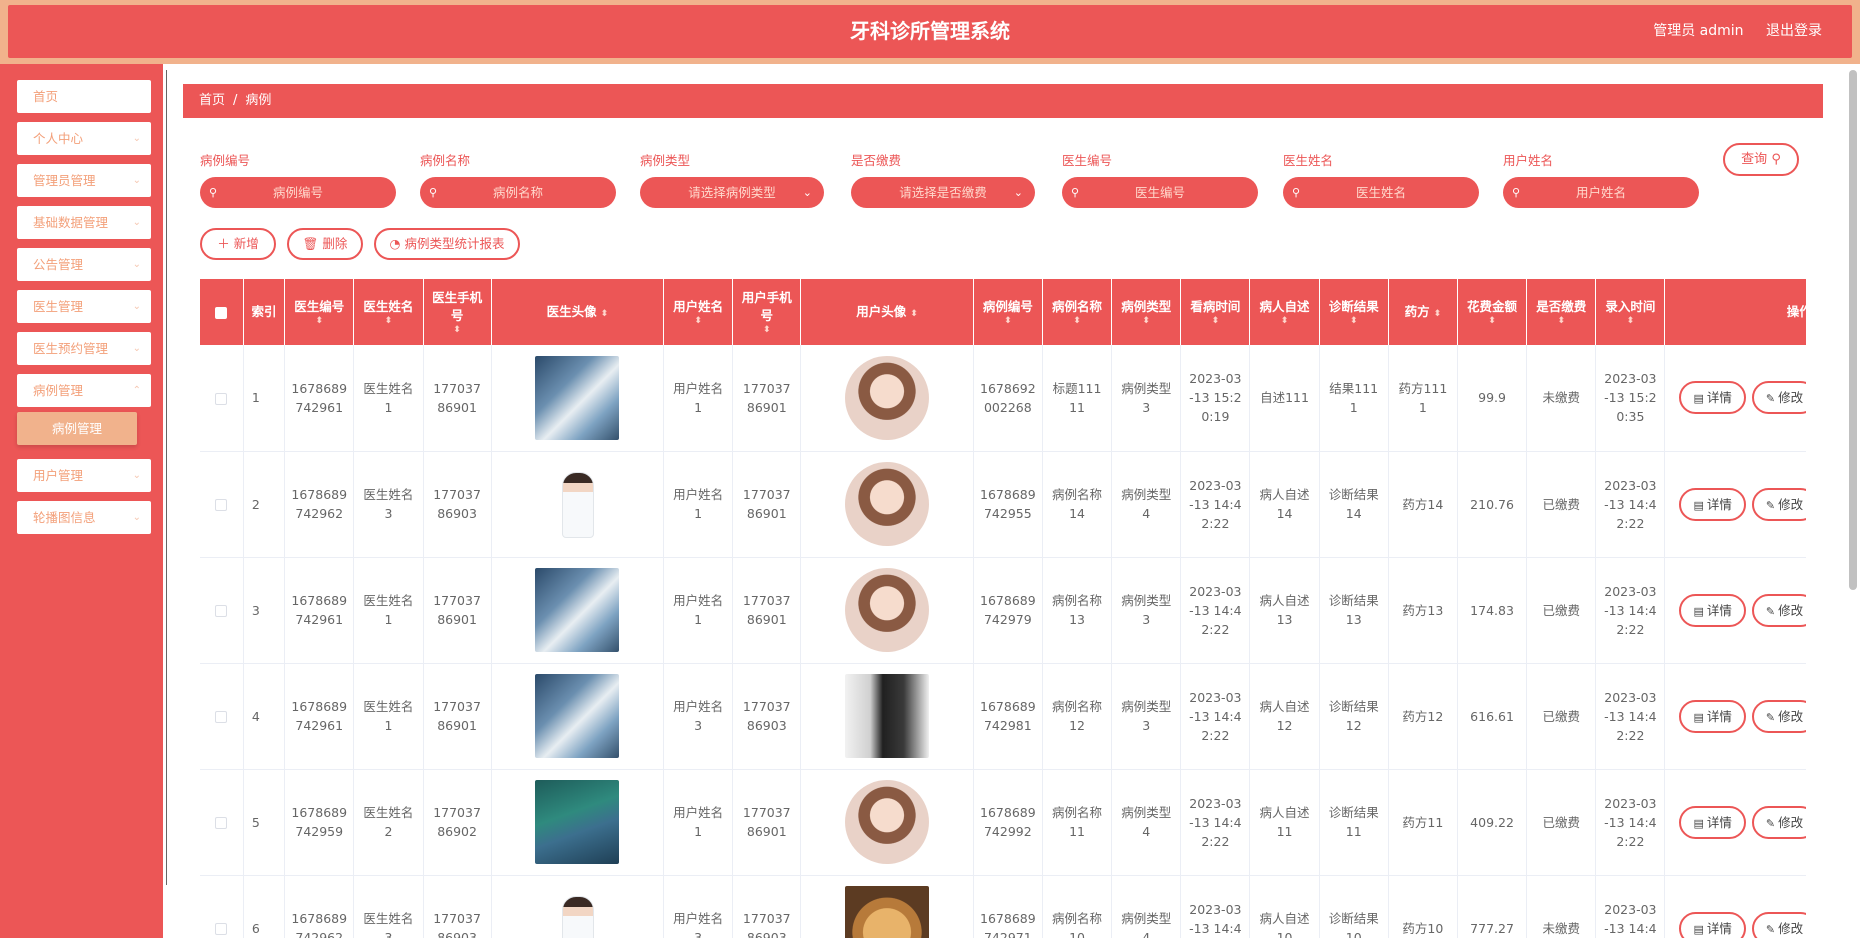 This screenshot has width=1860, height=938. What do you see at coordinates (84, 306) in the screenshot?
I see `sidebar-item: 医生管理 ⌄` at bounding box center [84, 306].